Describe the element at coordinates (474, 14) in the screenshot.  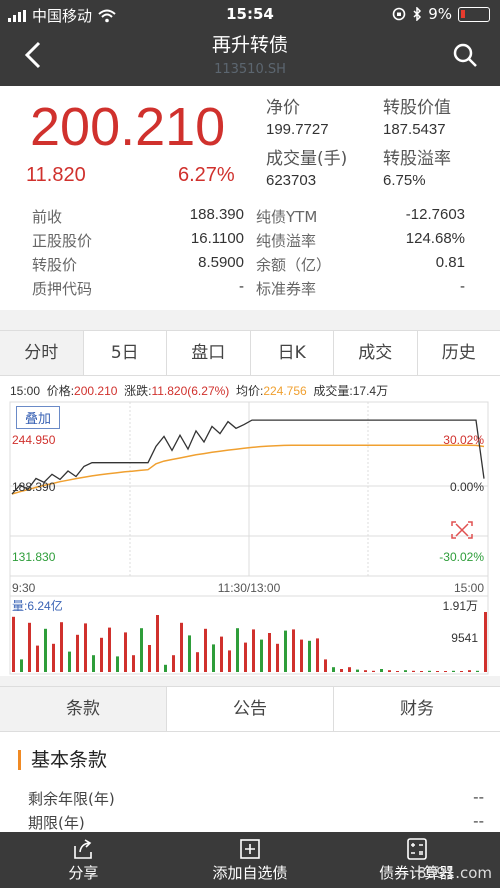
I see `battery-icon` at that location.